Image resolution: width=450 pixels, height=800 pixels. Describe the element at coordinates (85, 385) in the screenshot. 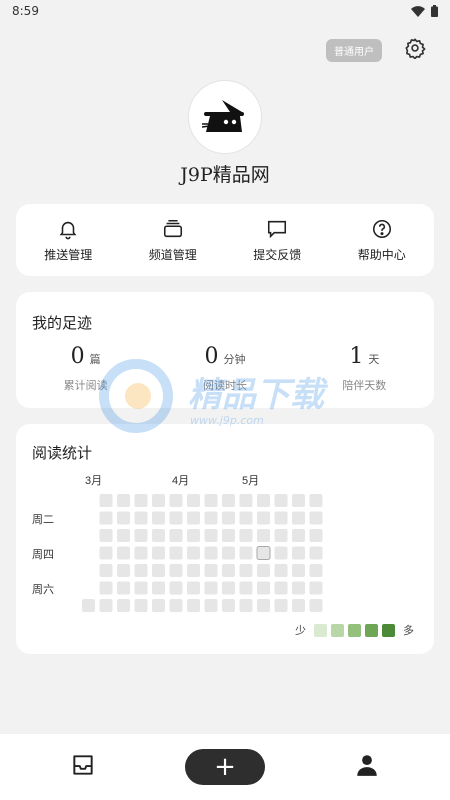

I see `stat-label: 累计阅读` at that location.